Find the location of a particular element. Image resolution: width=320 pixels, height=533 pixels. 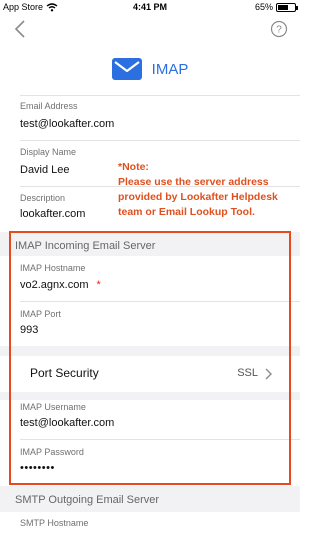

description-field: lookafter.com is located at coordinates (52, 214).